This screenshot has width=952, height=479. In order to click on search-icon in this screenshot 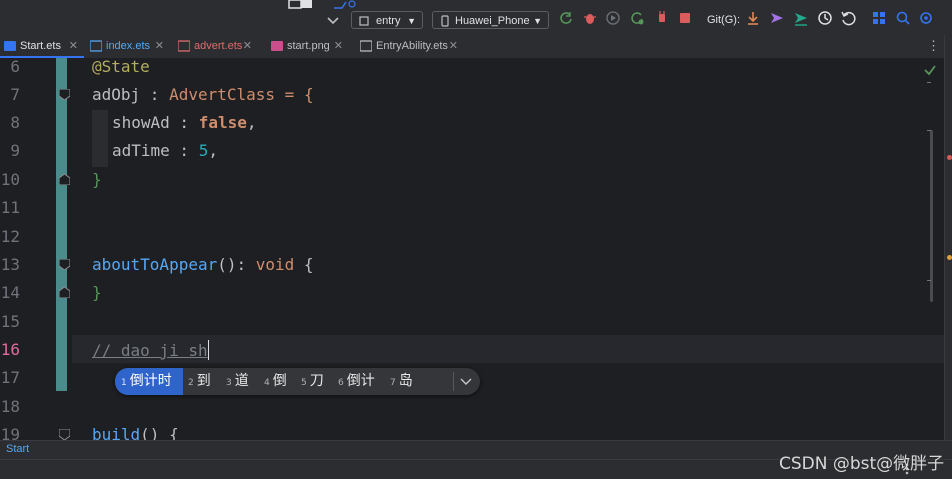, I will do `click(903, 18)`.